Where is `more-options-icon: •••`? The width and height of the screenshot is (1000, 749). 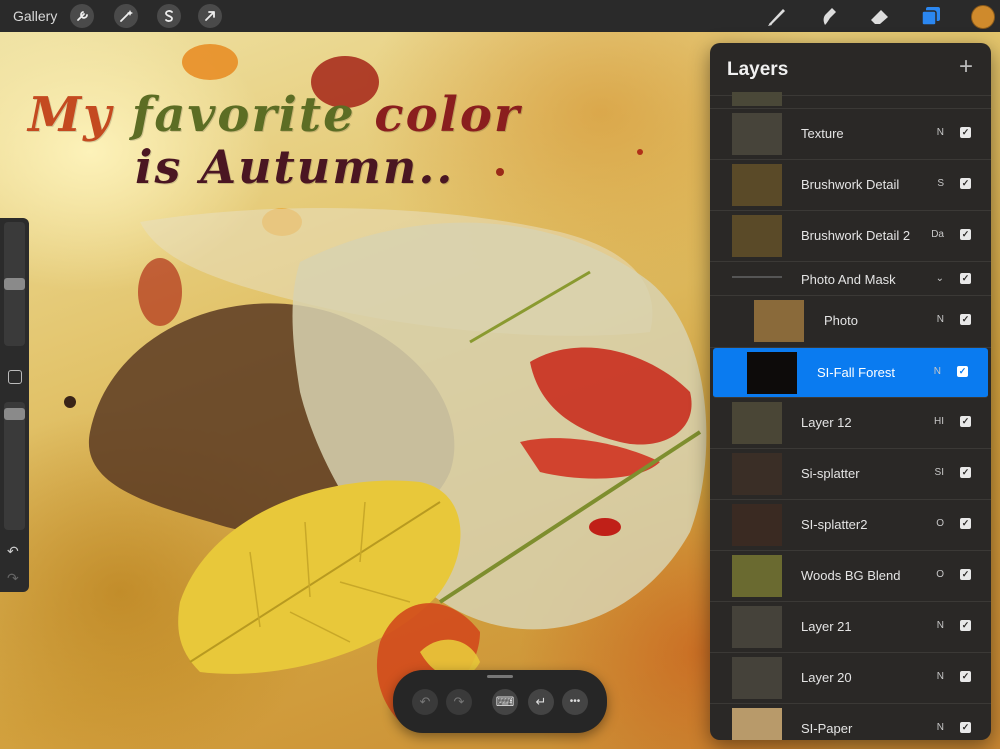 more-options-icon: ••• is located at coordinates (575, 702).